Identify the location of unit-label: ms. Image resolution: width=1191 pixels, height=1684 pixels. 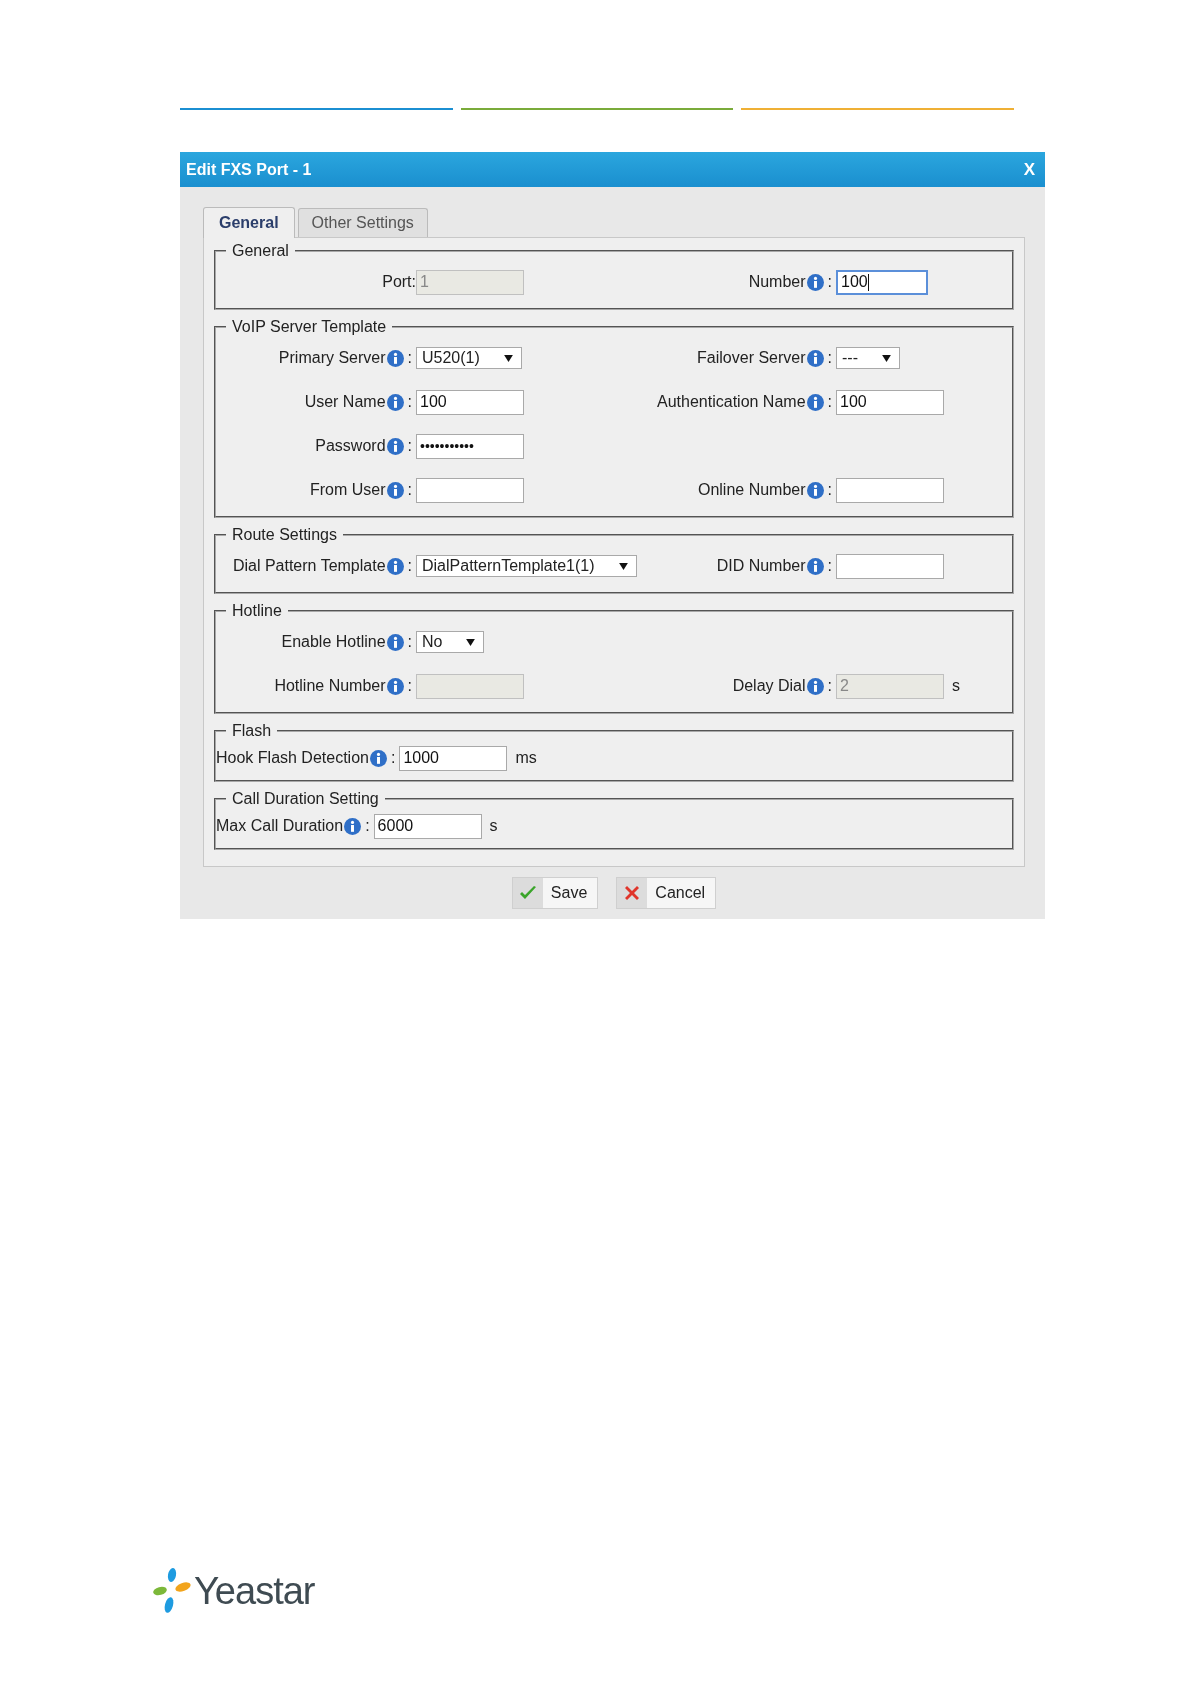
(526, 758).